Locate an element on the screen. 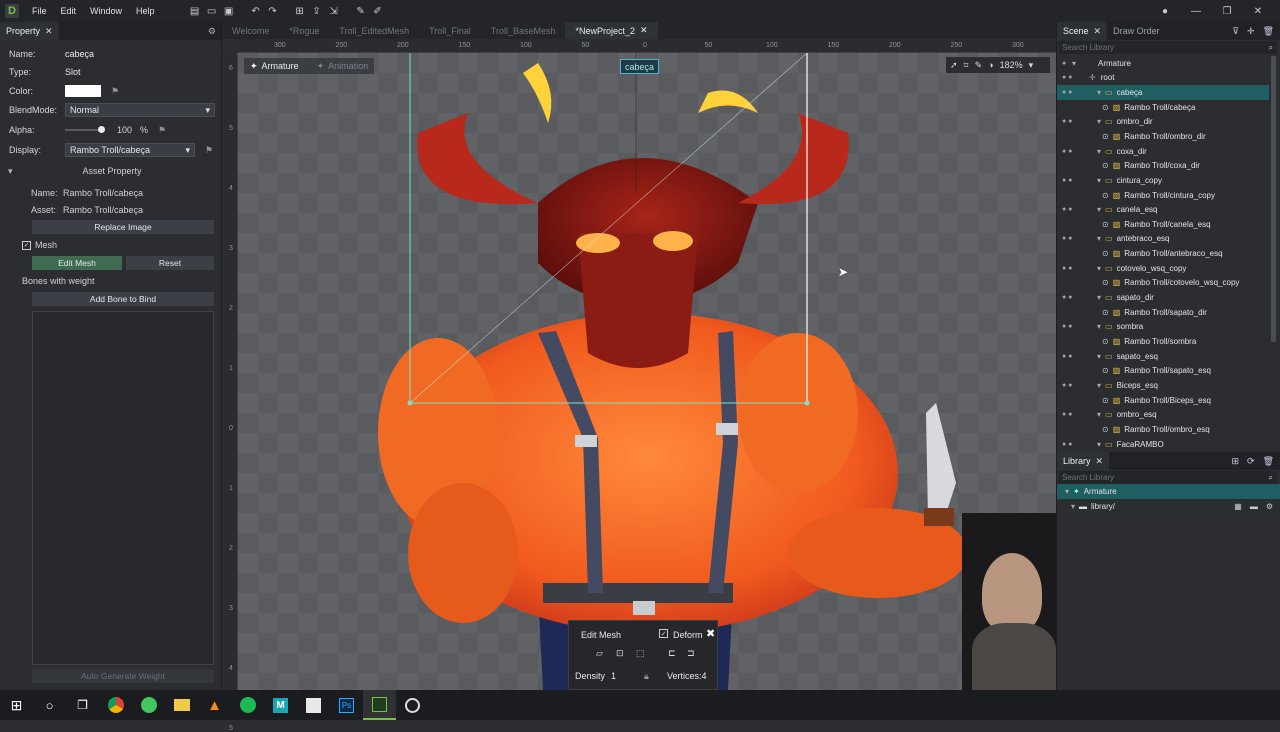 The height and width of the screenshot is (732, 1280). panel-settings-icon: ⚙ is located at coordinates (212, 31).